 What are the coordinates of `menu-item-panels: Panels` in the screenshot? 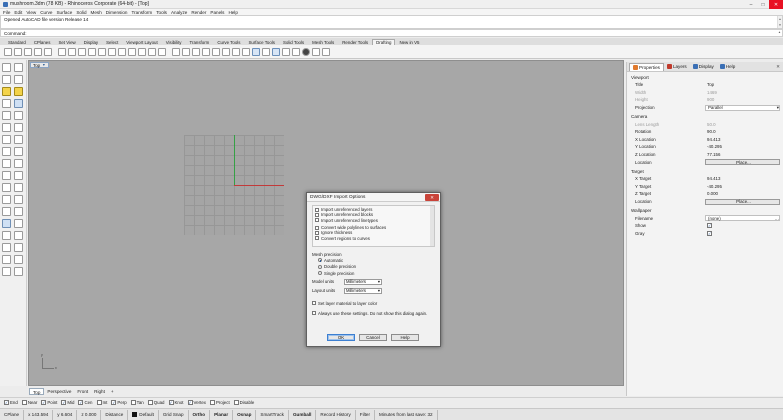 It's located at (217, 12).